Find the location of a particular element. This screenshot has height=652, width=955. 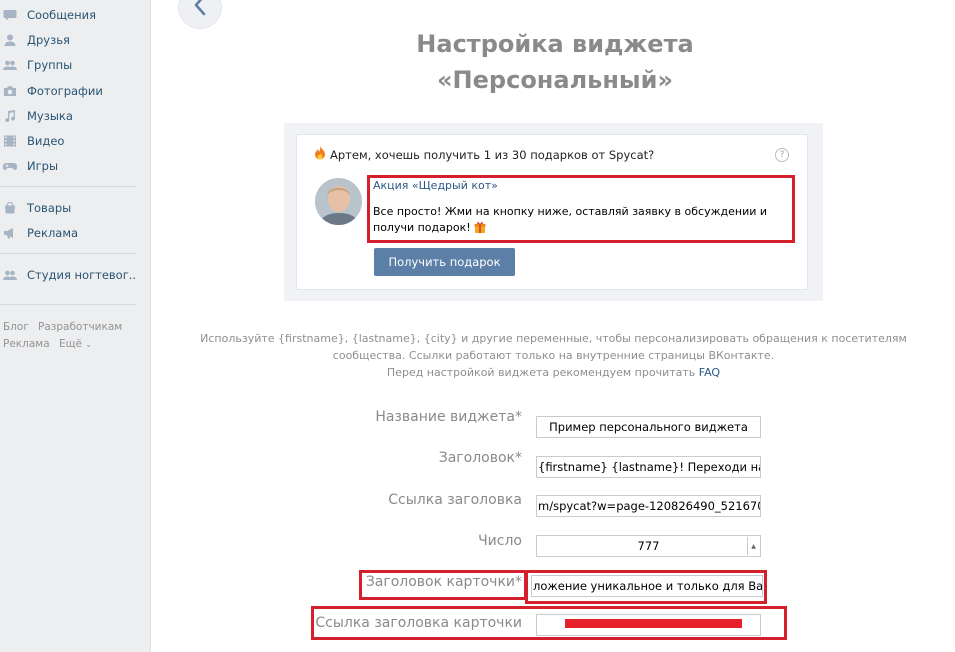

music-icon is located at coordinates (10, 116).